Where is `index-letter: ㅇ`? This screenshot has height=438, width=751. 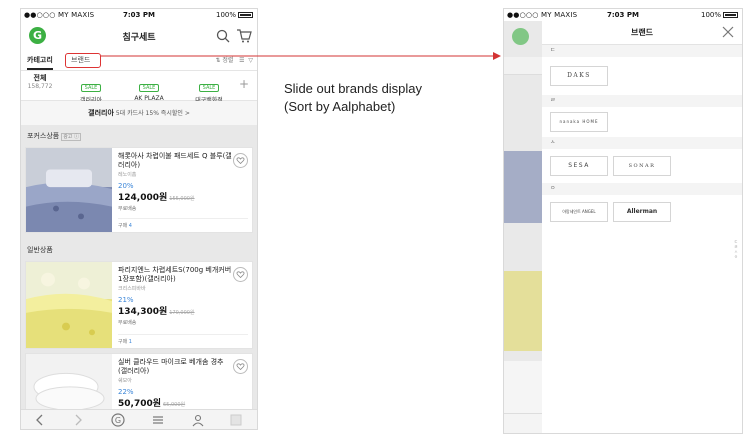 index-letter: ㅇ is located at coordinates (736, 256).